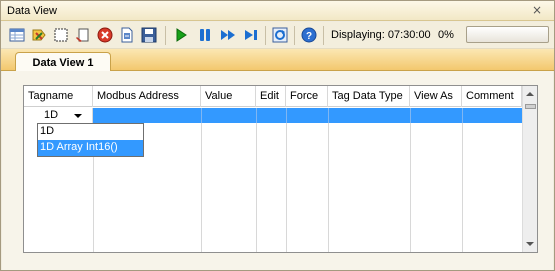  I want to click on data-view-icon, so click(17, 35).